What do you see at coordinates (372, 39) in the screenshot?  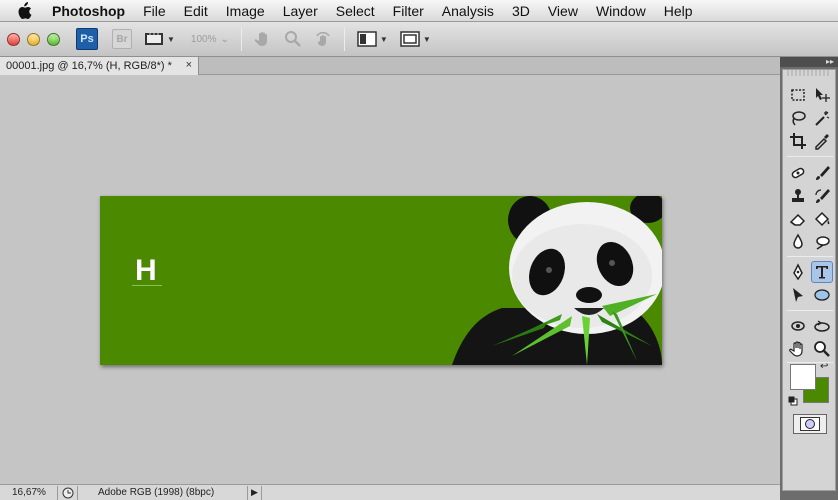 I see `arrange-documents-button: ▼` at bounding box center [372, 39].